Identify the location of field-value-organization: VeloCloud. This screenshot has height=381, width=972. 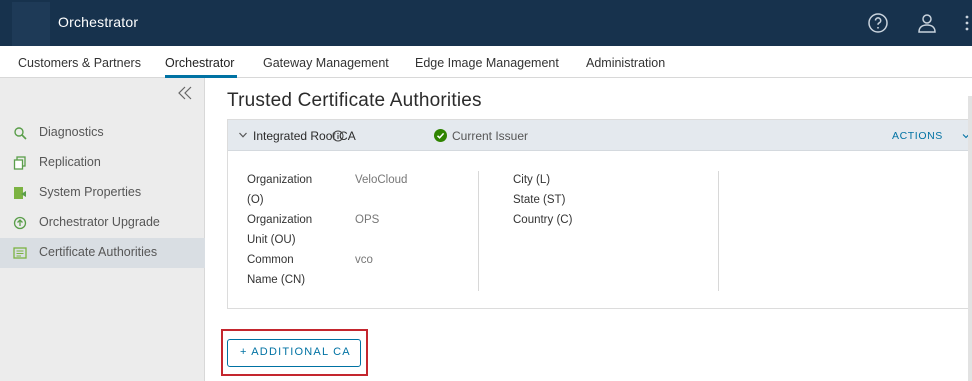
(381, 180).